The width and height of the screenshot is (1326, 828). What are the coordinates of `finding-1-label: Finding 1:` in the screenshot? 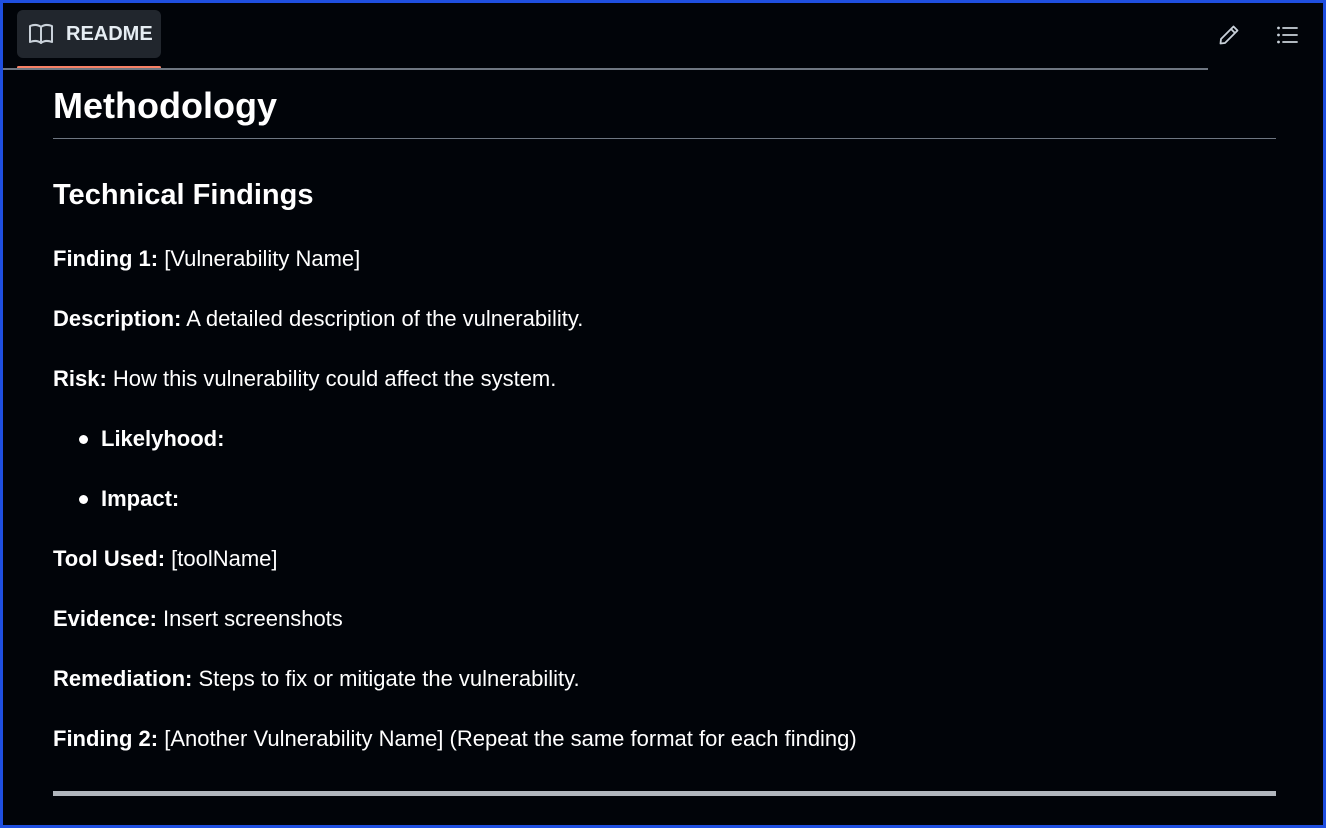 It's located at (106, 258).